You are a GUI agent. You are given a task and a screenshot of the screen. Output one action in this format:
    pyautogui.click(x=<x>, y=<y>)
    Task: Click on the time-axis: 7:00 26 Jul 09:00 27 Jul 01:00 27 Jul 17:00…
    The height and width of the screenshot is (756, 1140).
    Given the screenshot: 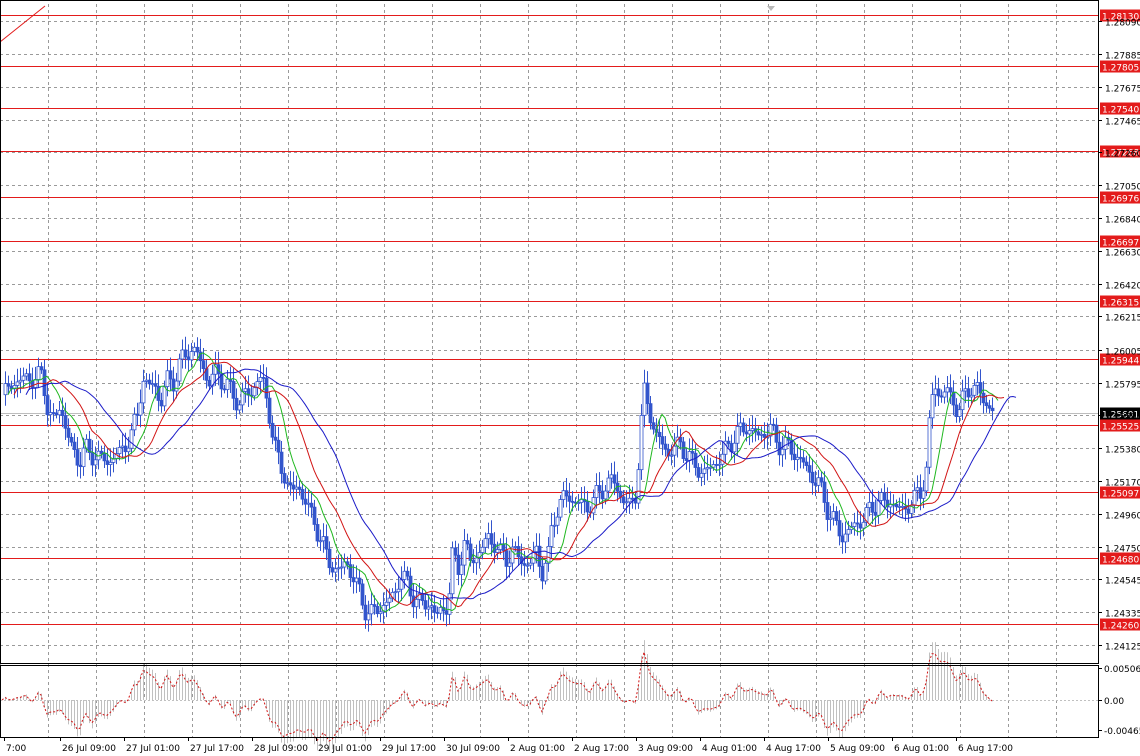 What is the action you would take?
    pyautogui.click(x=509, y=745)
    